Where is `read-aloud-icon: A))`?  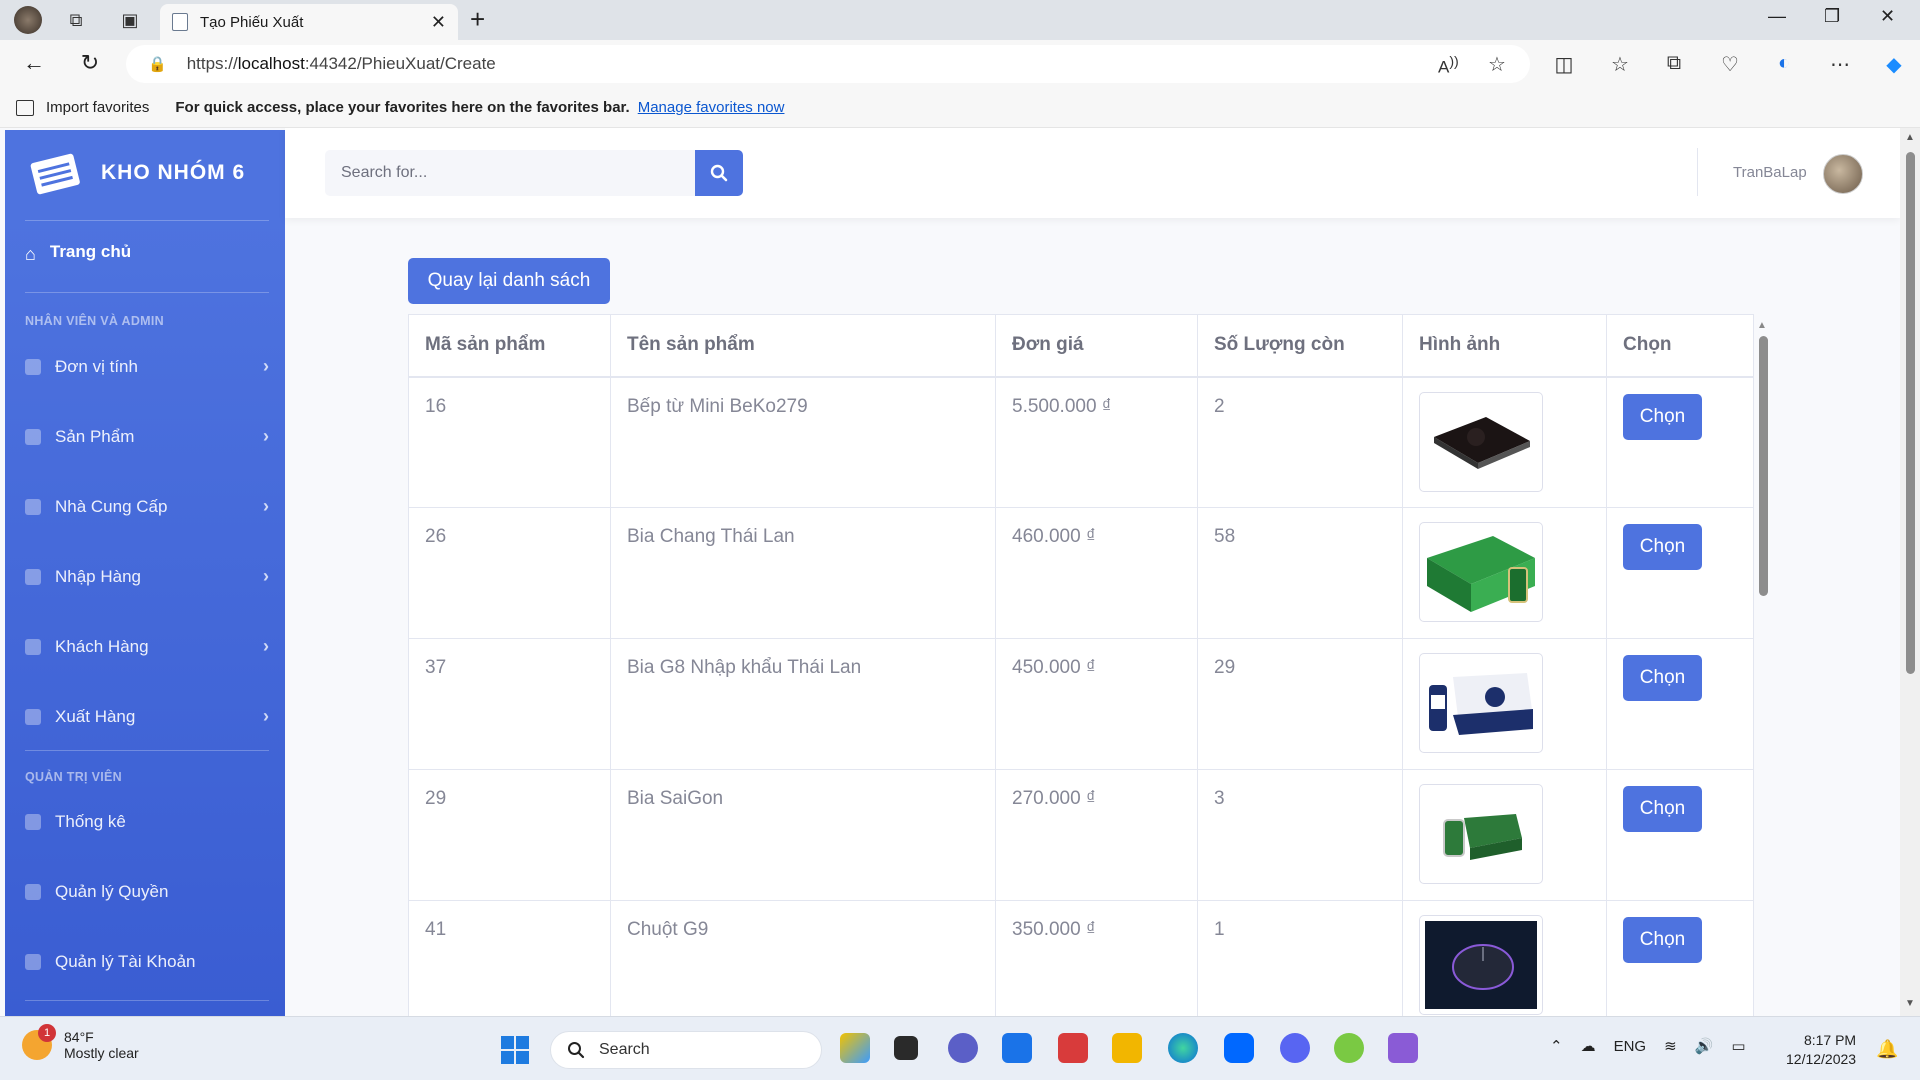
read-aloud-icon: A)) is located at coordinates (1448, 66).